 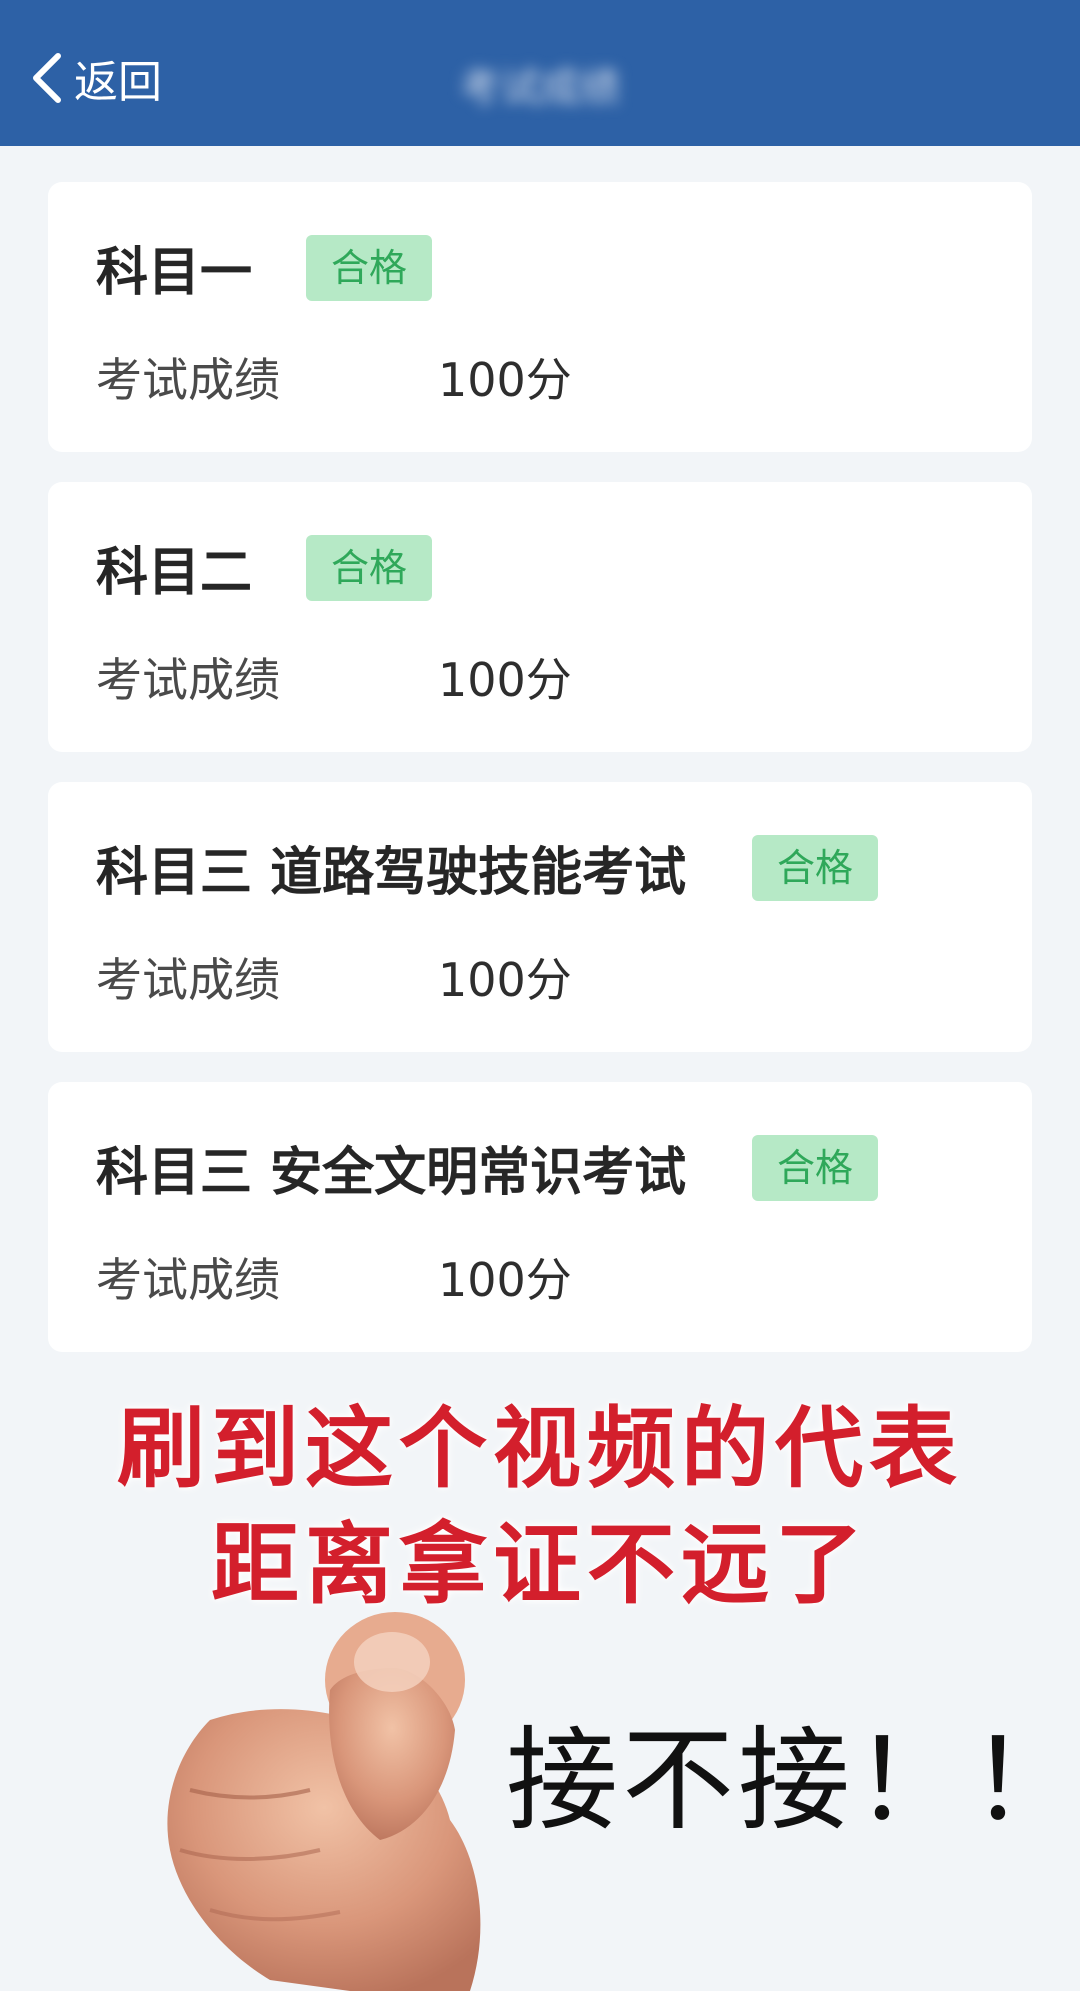 What do you see at coordinates (793, 1781) in the screenshot?
I see `overlay-caption: 接不接！！` at bounding box center [793, 1781].